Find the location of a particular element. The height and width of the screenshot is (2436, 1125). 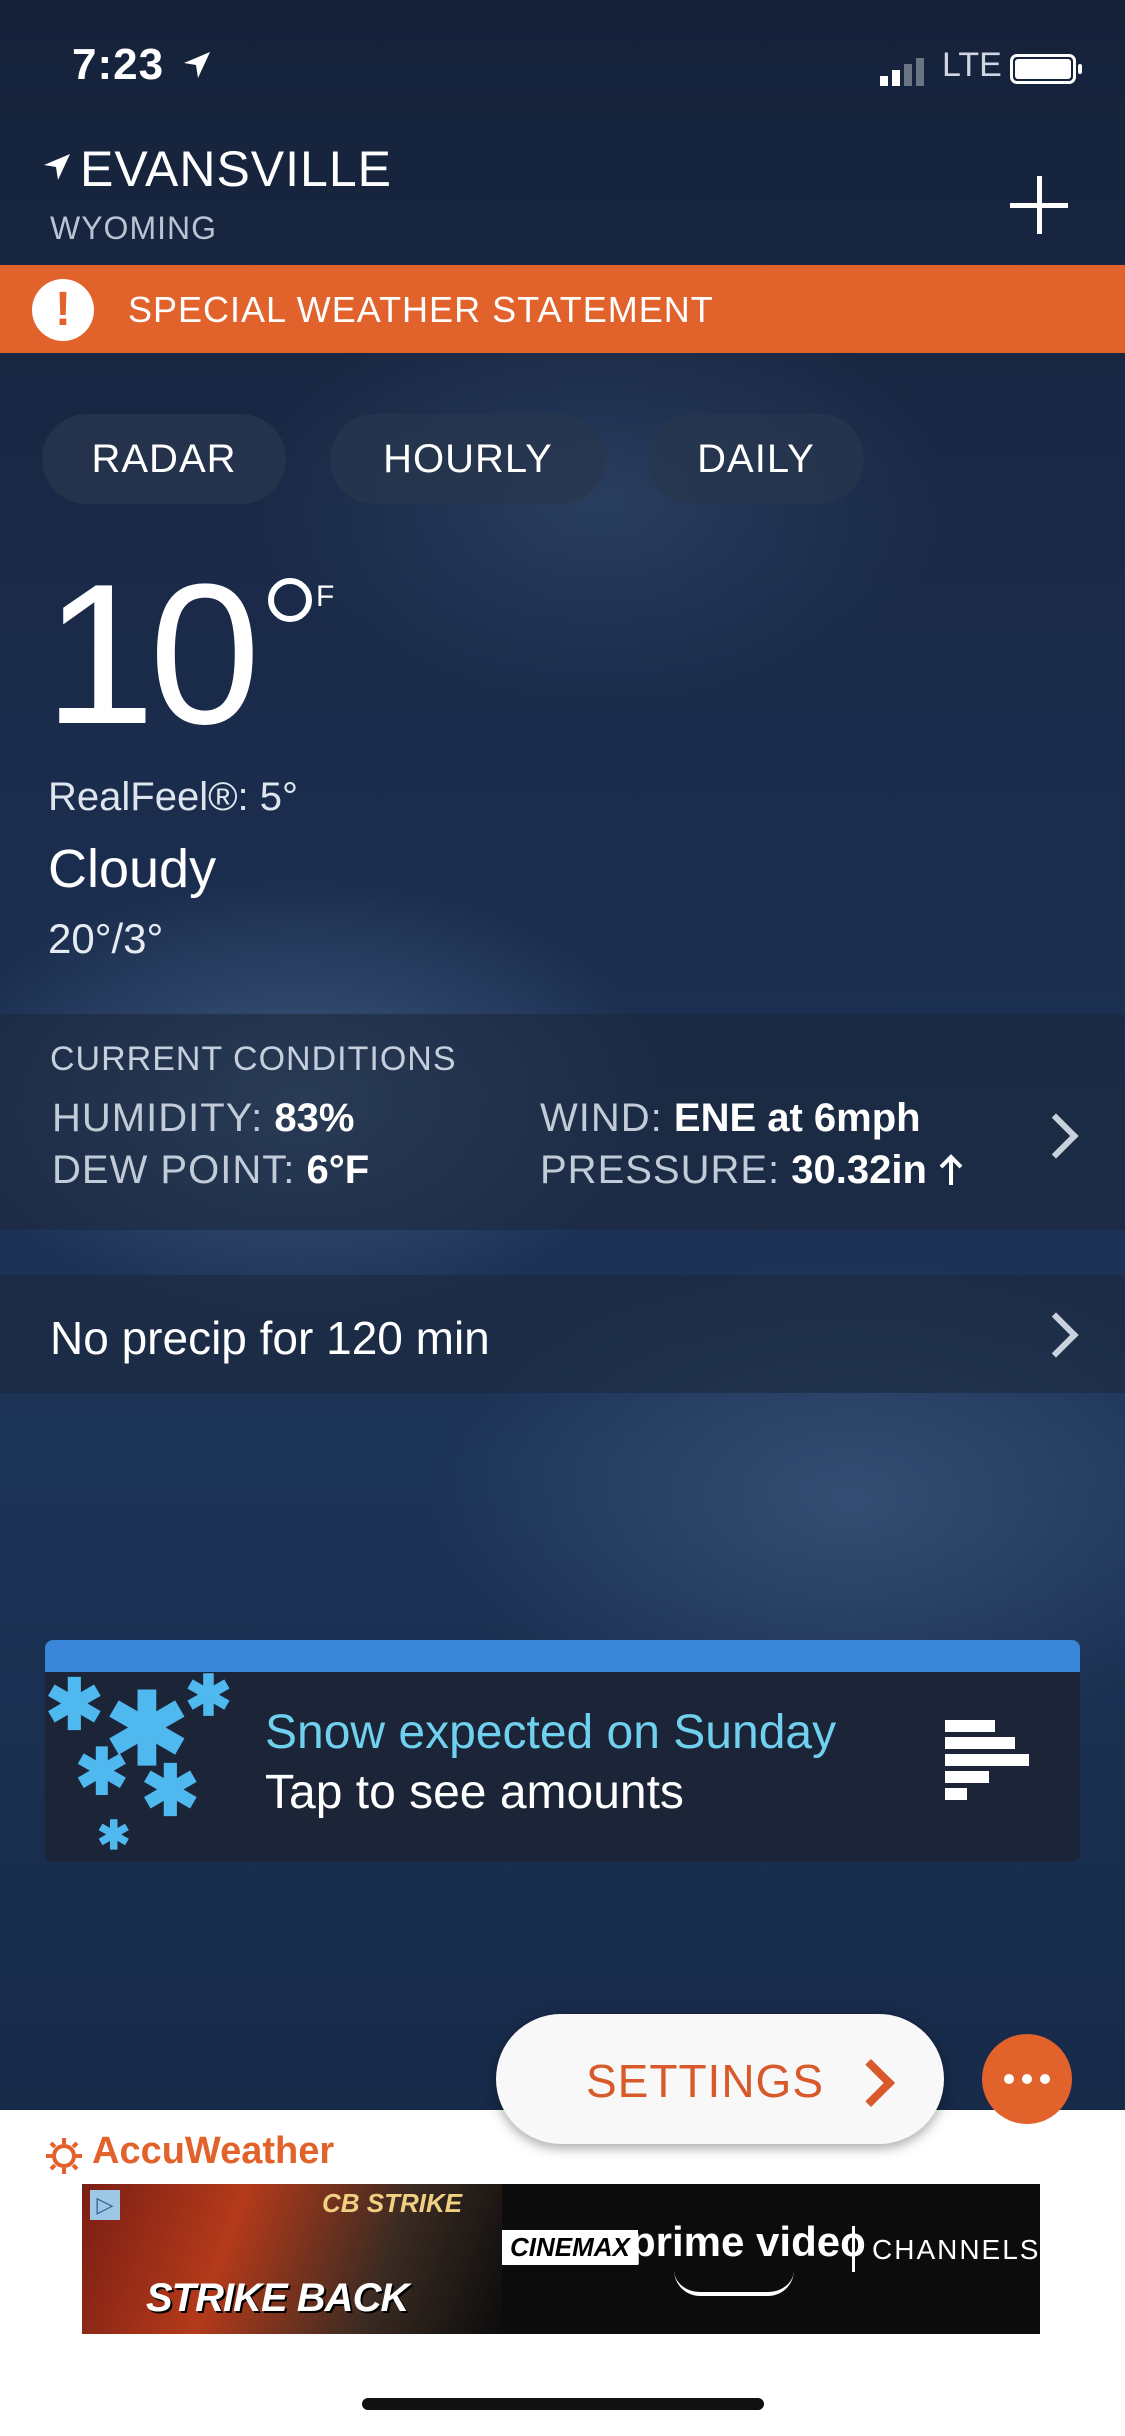

realfeel-temperature: RealFeel®: 5° is located at coordinates (173, 797).